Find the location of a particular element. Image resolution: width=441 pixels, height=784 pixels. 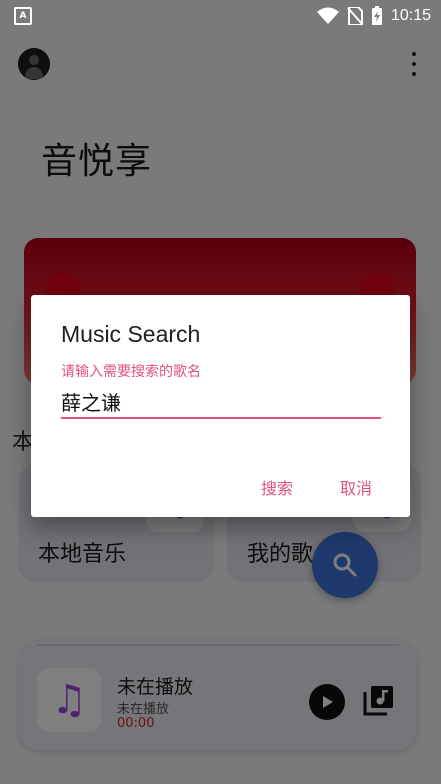

no-sim-icon is located at coordinates (355, 16).